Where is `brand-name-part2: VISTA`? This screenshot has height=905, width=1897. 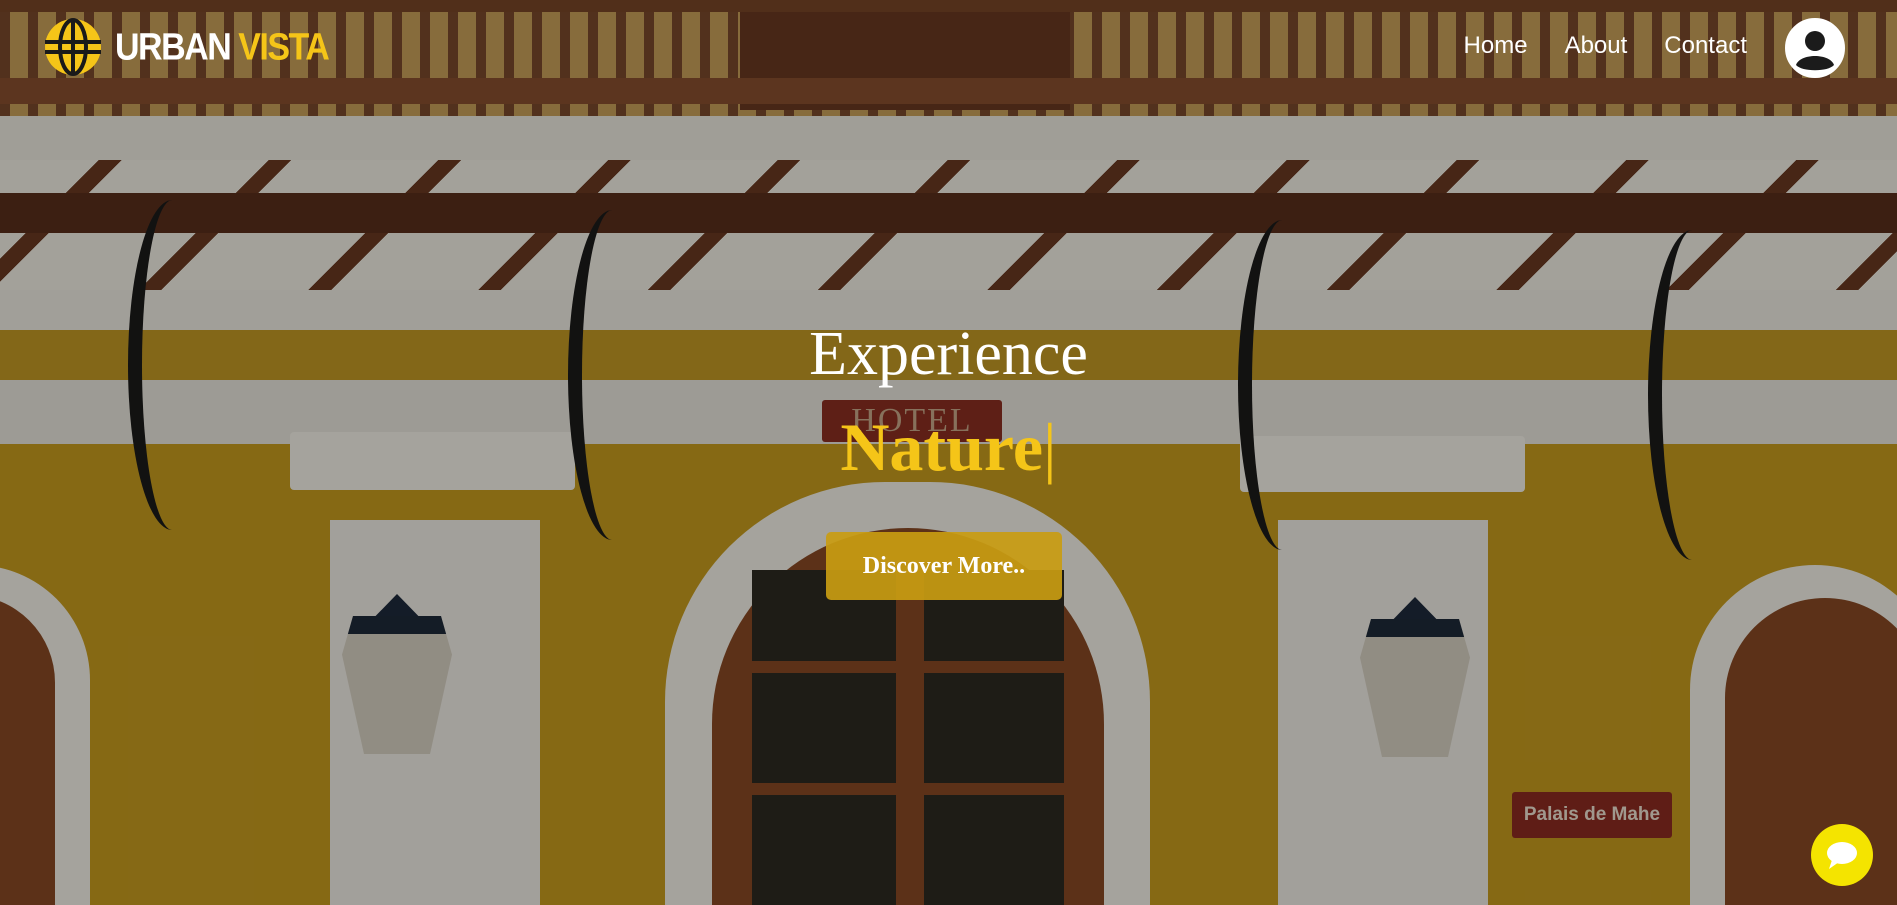 brand-name-part2: VISTA is located at coordinates (280, 46).